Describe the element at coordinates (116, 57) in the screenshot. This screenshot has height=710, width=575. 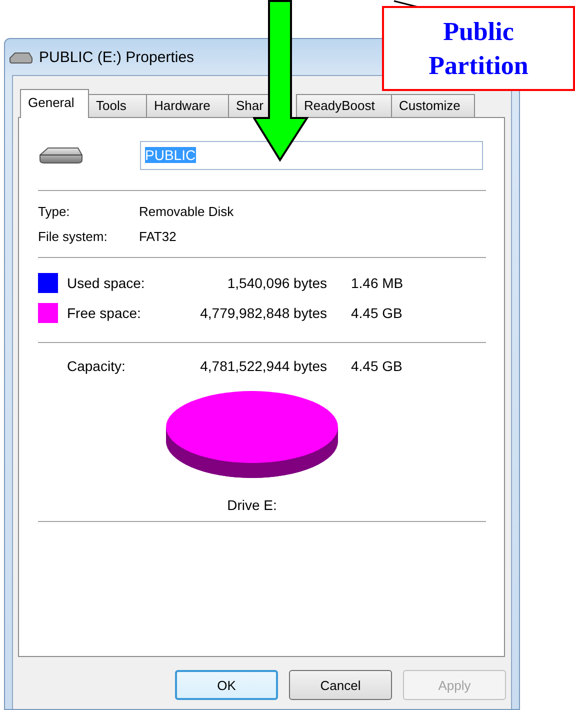
I see `window-title: PUBLIC (E:) Properties` at that location.